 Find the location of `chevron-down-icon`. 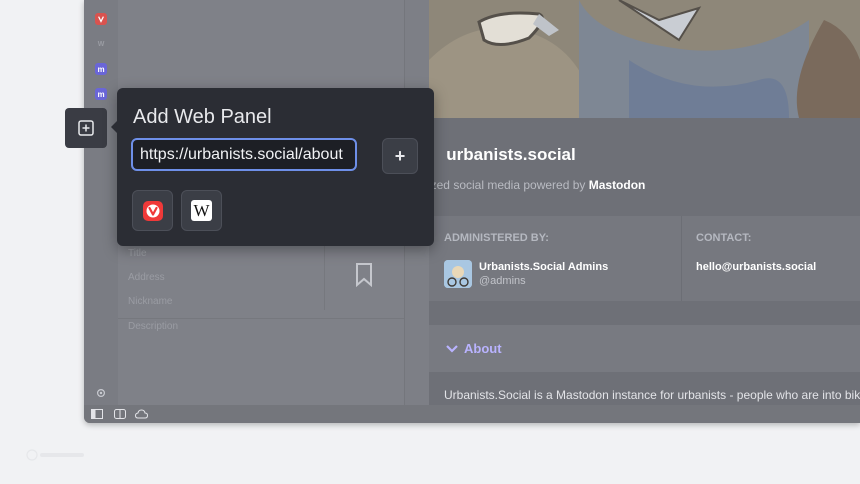

chevron-down-icon is located at coordinates (452, 348).